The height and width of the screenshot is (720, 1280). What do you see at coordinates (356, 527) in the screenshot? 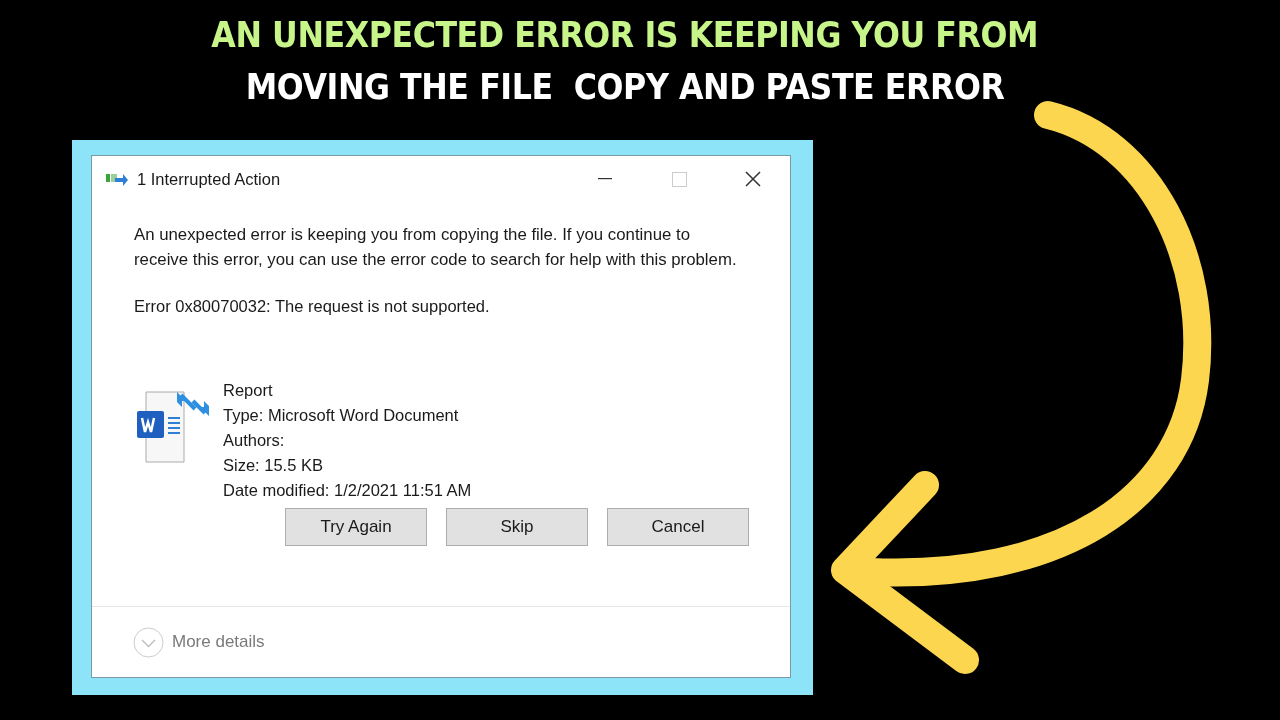
I see `dialog-button: Try Again` at bounding box center [356, 527].